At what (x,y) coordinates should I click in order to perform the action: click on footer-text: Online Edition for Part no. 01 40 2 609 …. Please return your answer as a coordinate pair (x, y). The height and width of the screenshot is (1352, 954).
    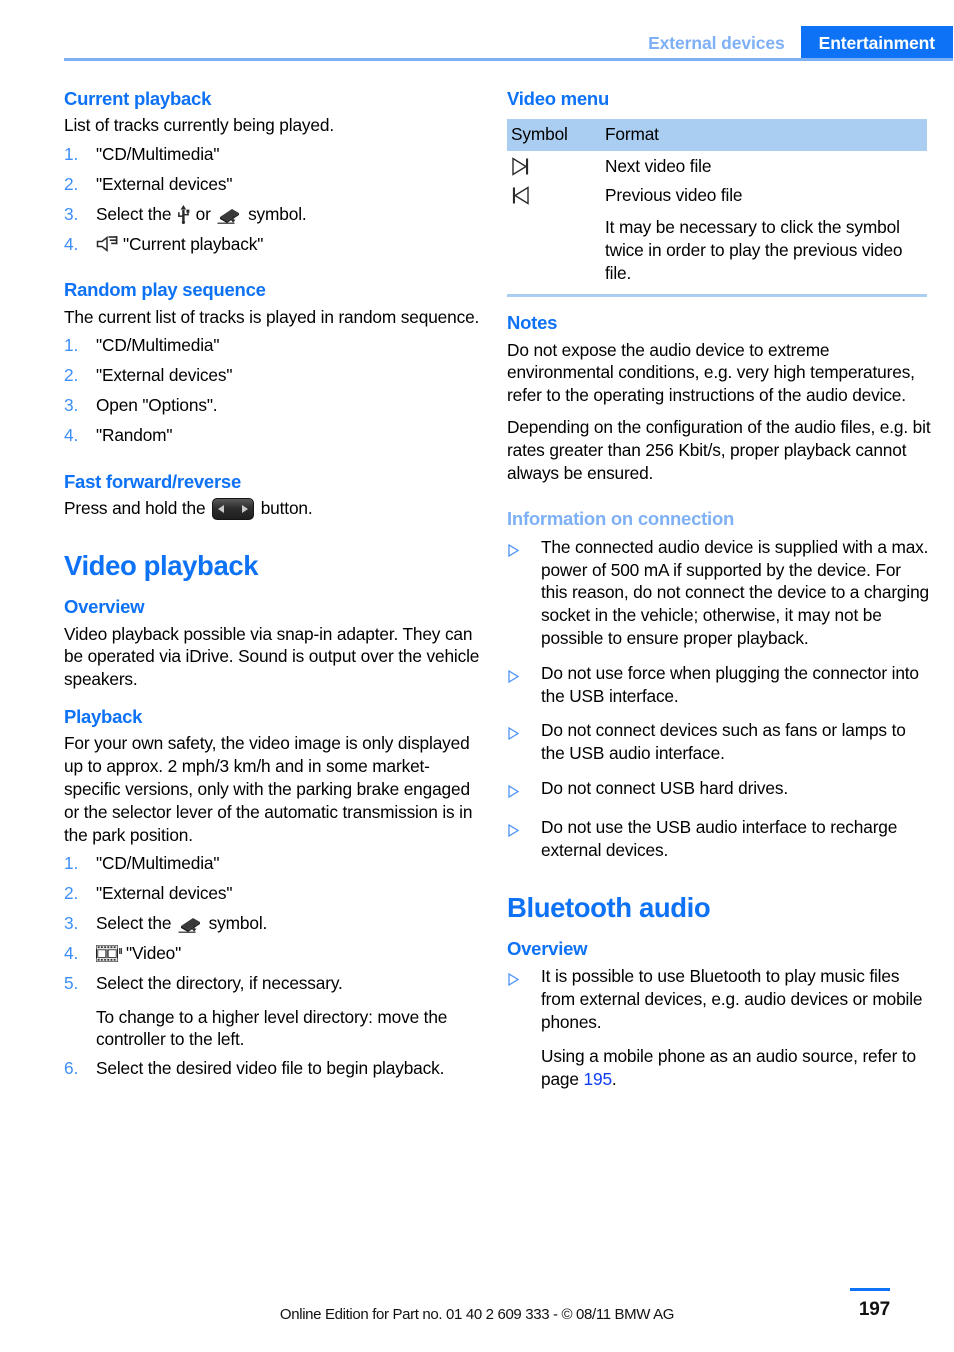
    Looking at the image, I should click on (477, 1314).